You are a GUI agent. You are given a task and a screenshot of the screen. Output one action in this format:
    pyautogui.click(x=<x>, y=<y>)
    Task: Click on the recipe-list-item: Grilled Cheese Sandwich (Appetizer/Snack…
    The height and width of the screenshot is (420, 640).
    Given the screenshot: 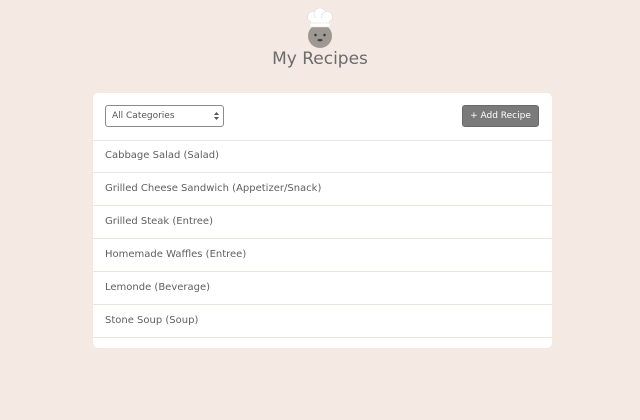 What is the action you would take?
    pyautogui.click(x=322, y=189)
    